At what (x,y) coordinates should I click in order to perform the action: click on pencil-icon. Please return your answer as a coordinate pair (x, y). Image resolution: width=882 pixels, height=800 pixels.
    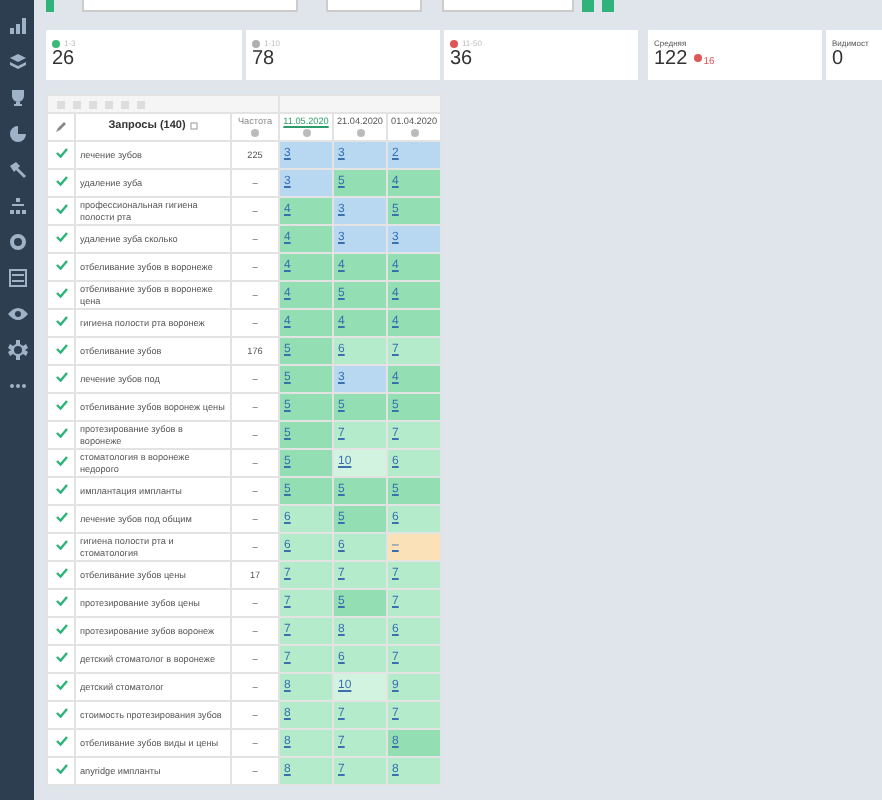
    Looking at the image, I should click on (61, 127).